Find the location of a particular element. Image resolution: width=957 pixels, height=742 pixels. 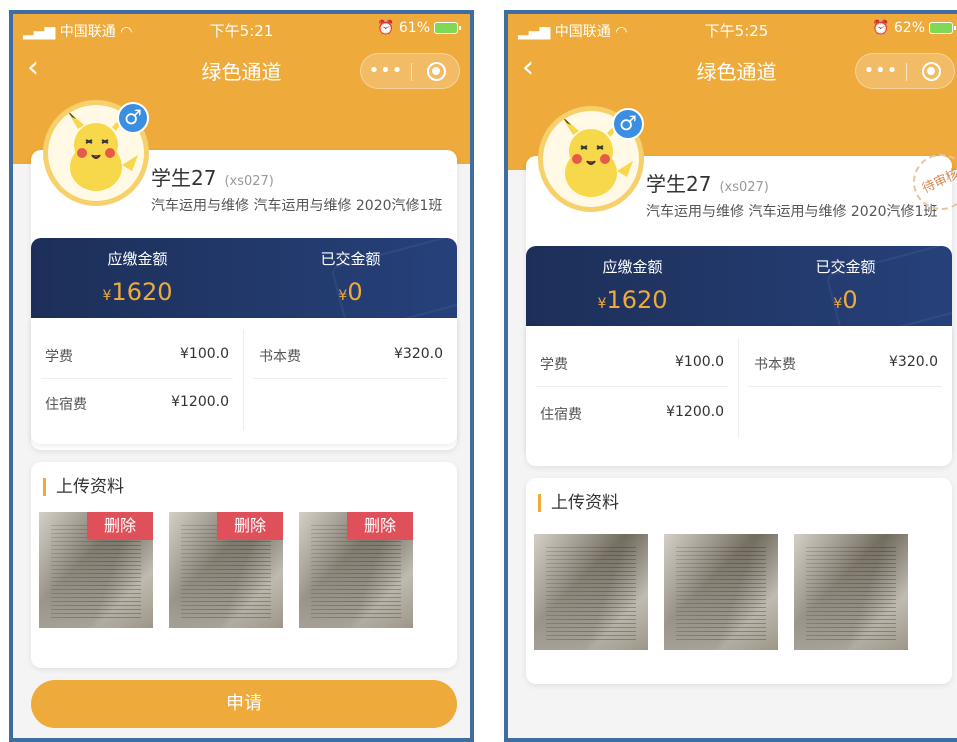

battery-indicator: ⏰ 61% is located at coordinates (418, 28).